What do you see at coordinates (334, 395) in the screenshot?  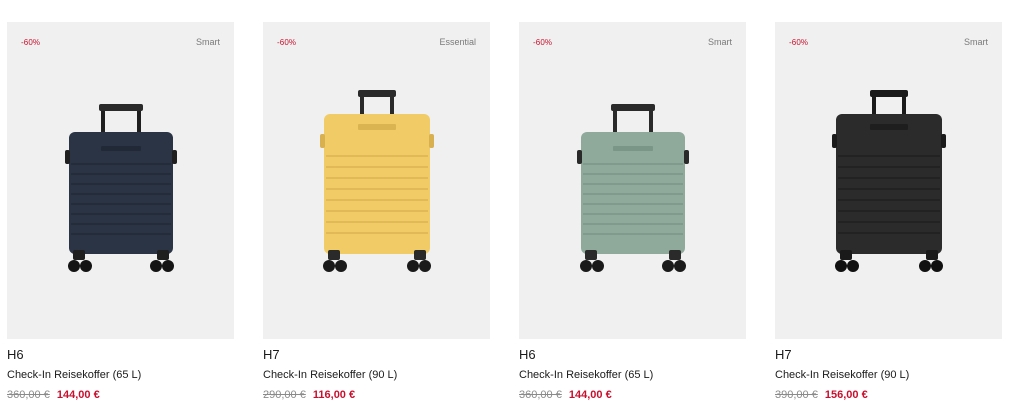 I see `sale-price: 116,00 €` at bounding box center [334, 395].